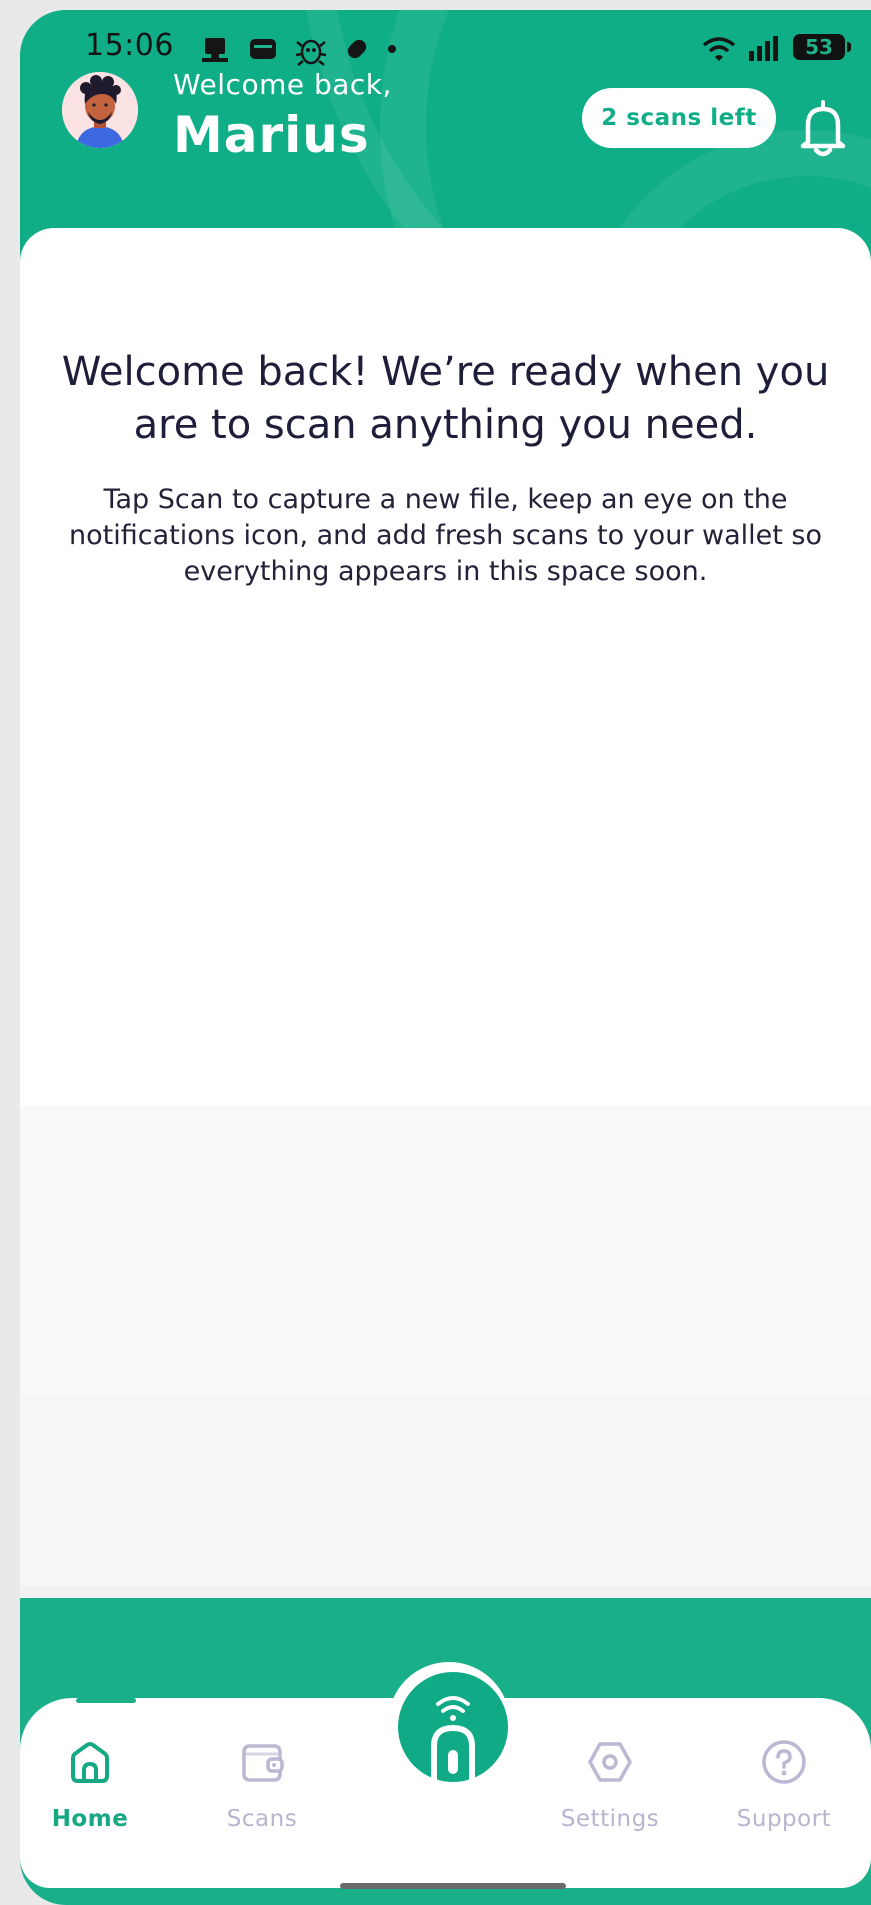 The image size is (871, 1905). What do you see at coordinates (784, 1819) in the screenshot?
I see `nav-label-support: Support` at bounding box center [784, 1819].